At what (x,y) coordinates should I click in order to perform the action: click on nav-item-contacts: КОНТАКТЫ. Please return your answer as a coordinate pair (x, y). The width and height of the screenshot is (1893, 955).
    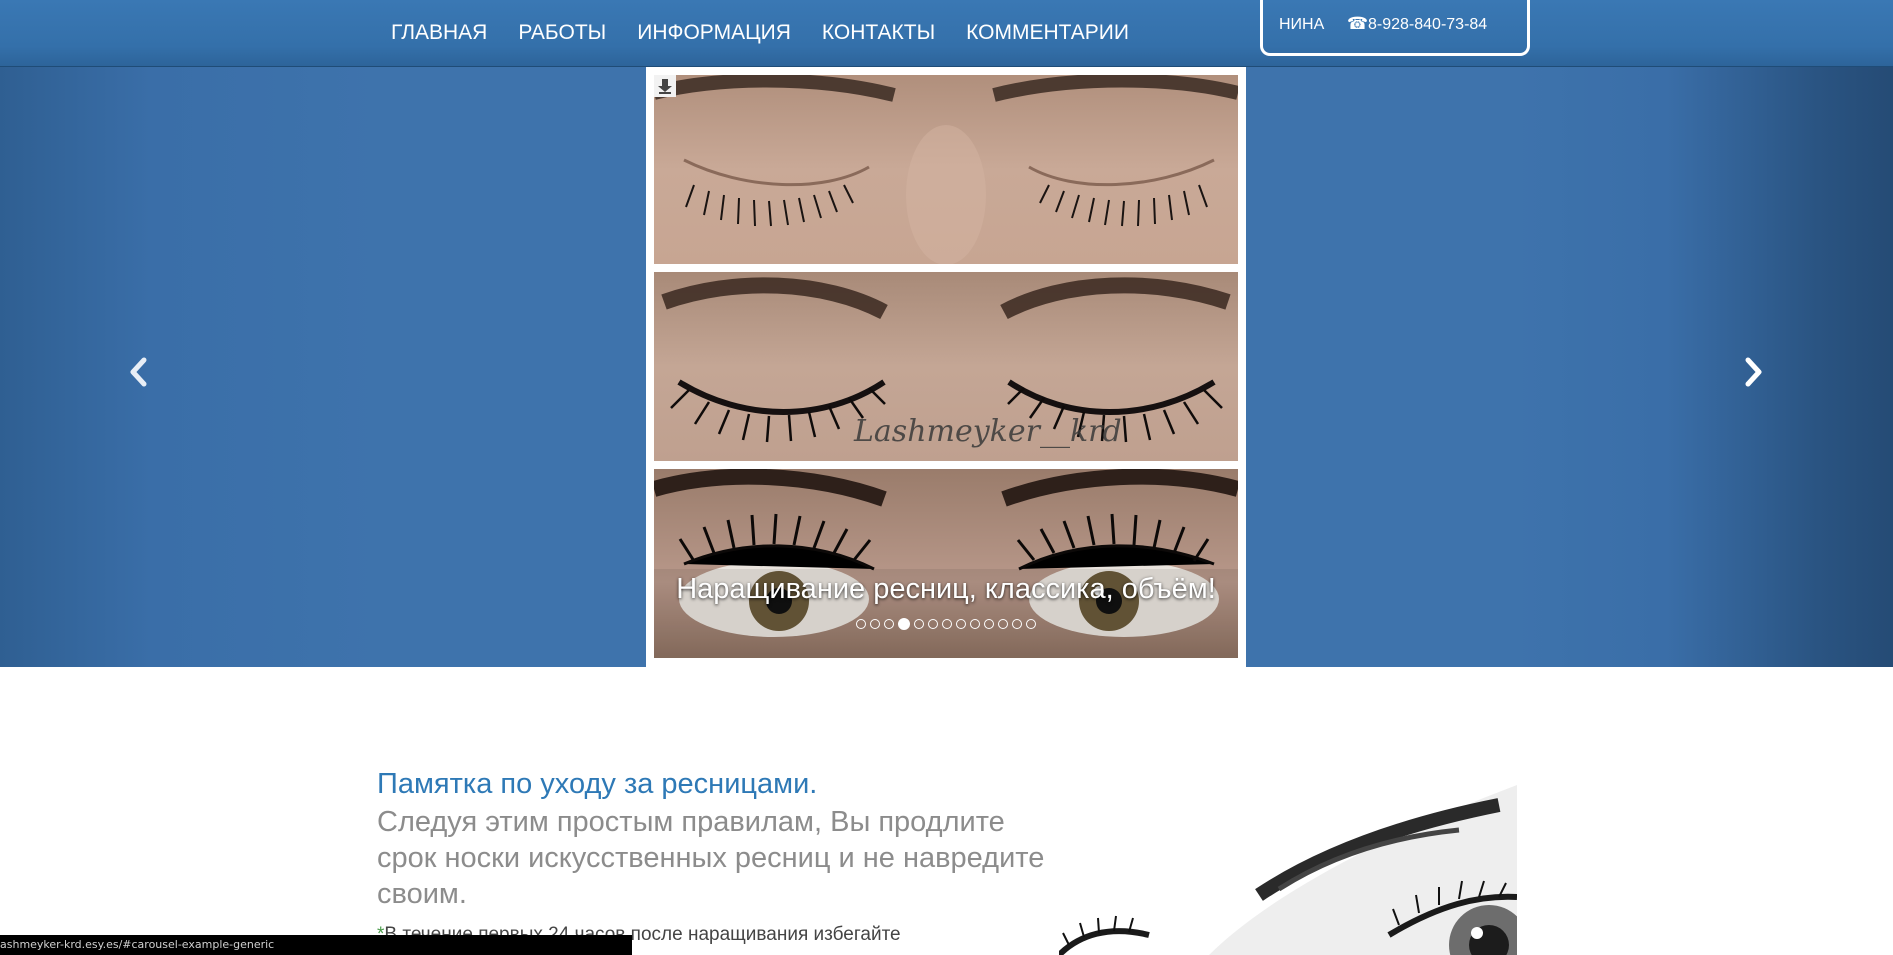
    Looking at the image, I should click on (878, 33).